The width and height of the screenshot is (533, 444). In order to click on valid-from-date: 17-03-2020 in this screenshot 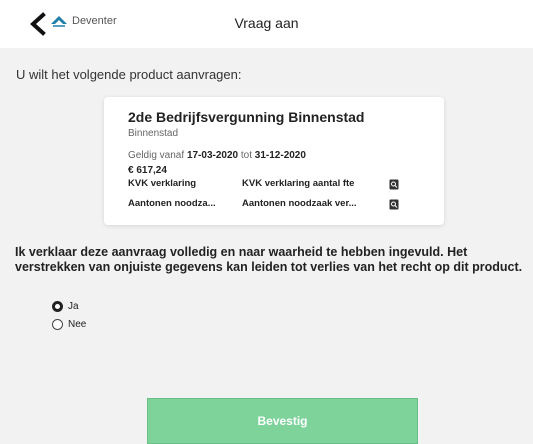, I will do `click(212, 155)`.